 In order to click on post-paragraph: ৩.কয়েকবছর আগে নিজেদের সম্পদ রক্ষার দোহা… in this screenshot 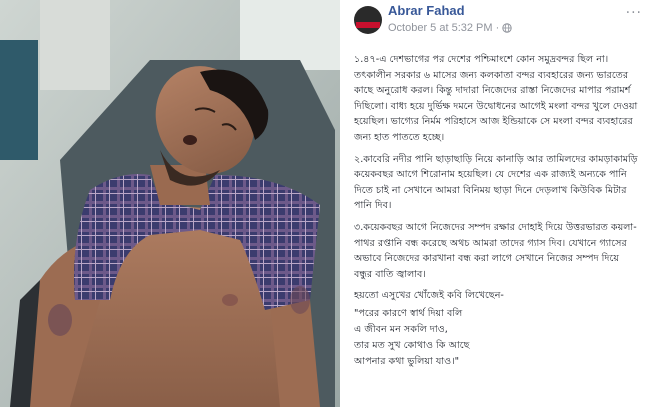, I will do `click(495, 250)`.